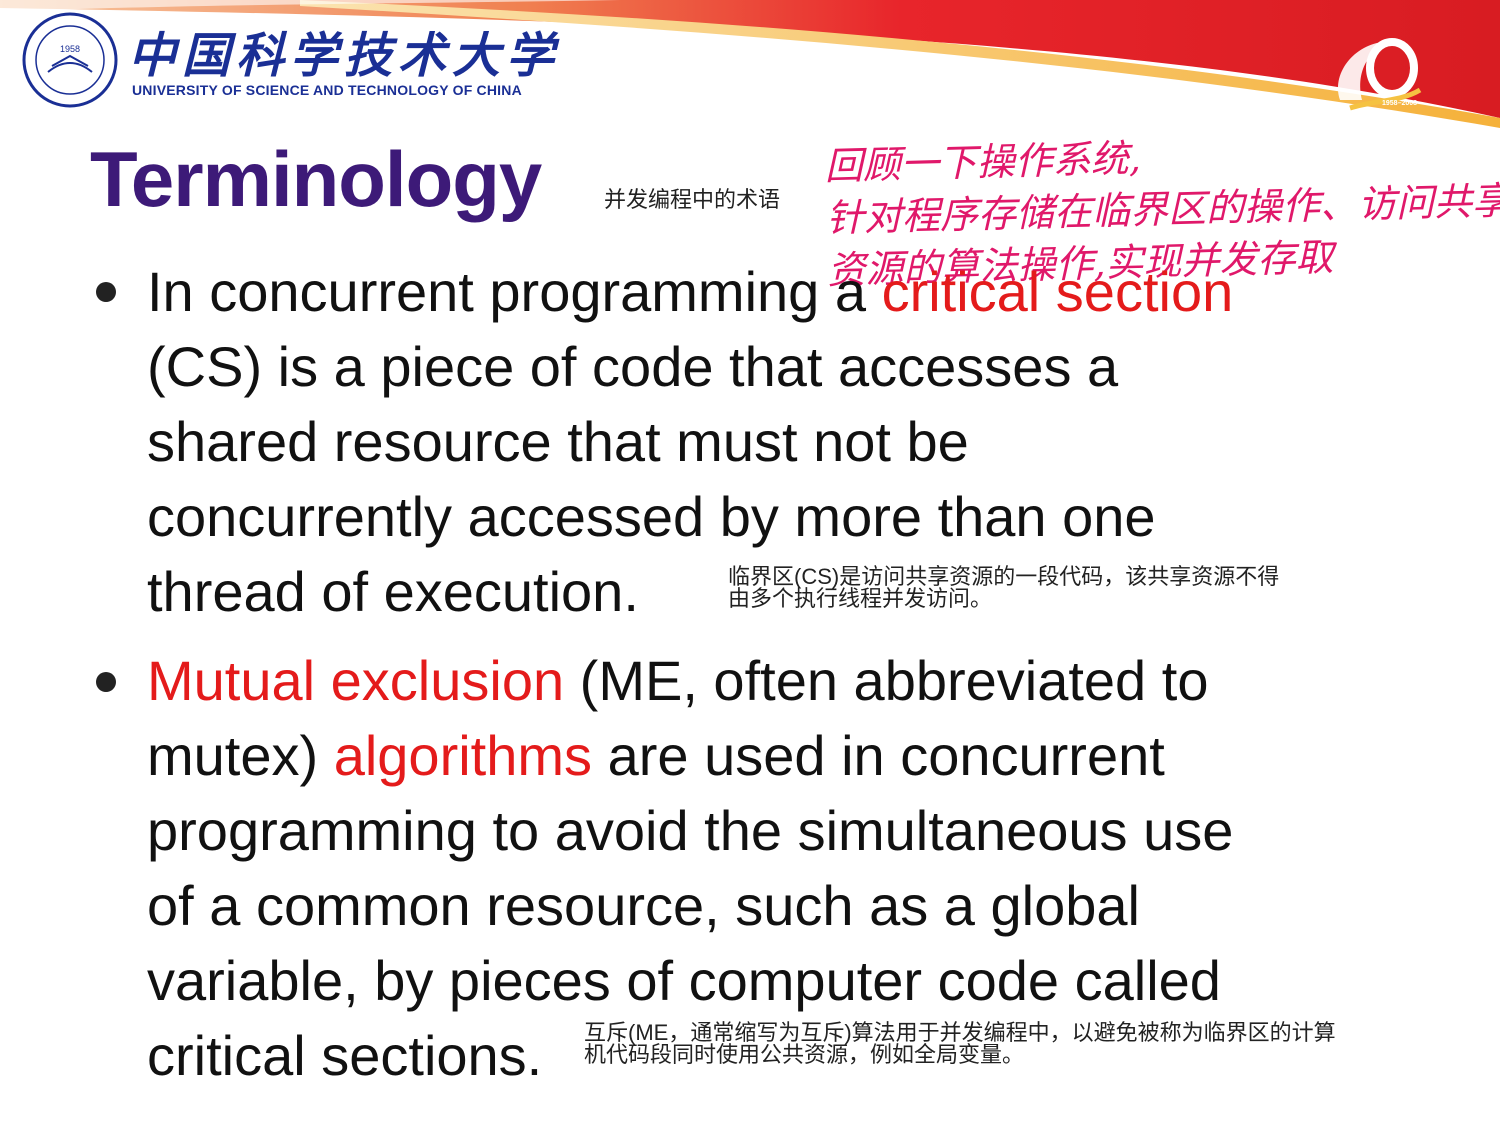 This screenshot has height=1125, width=1500. Describe the element at coordinates (463, 755) in the screenshot. I see `term-algorithms: algorithms` at that location.